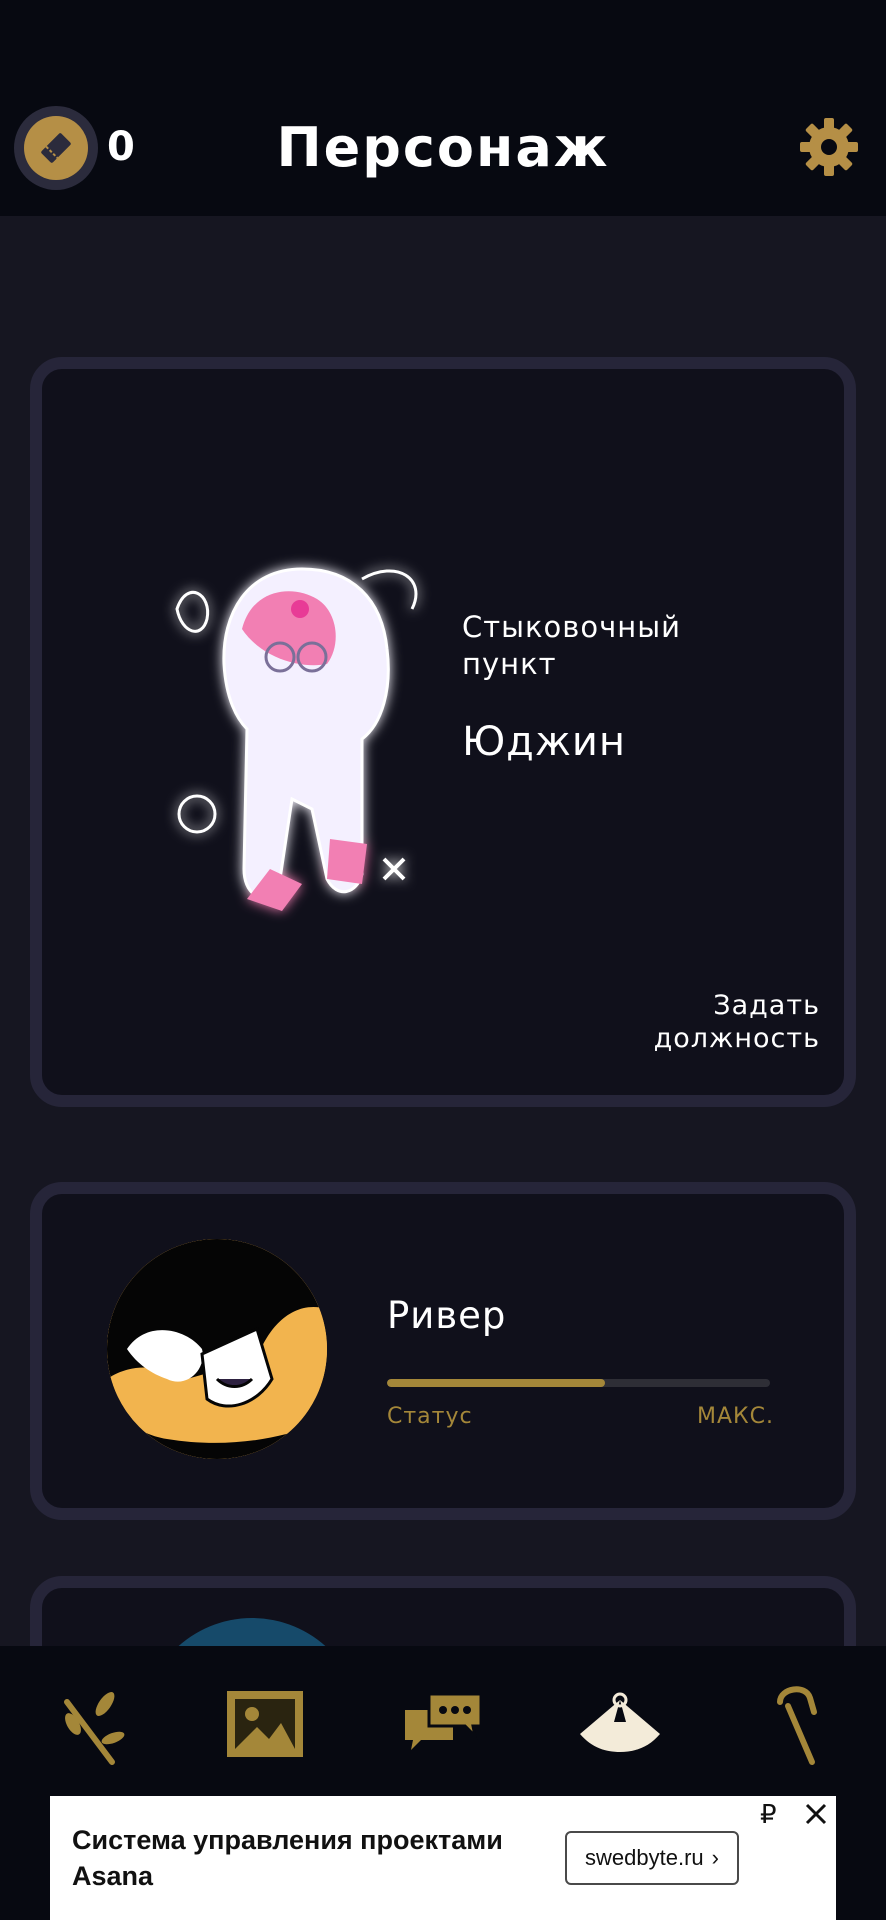  Describe the element at coordinates (265, 1724) in the screenshot. I see `gallery-icon` at that location.